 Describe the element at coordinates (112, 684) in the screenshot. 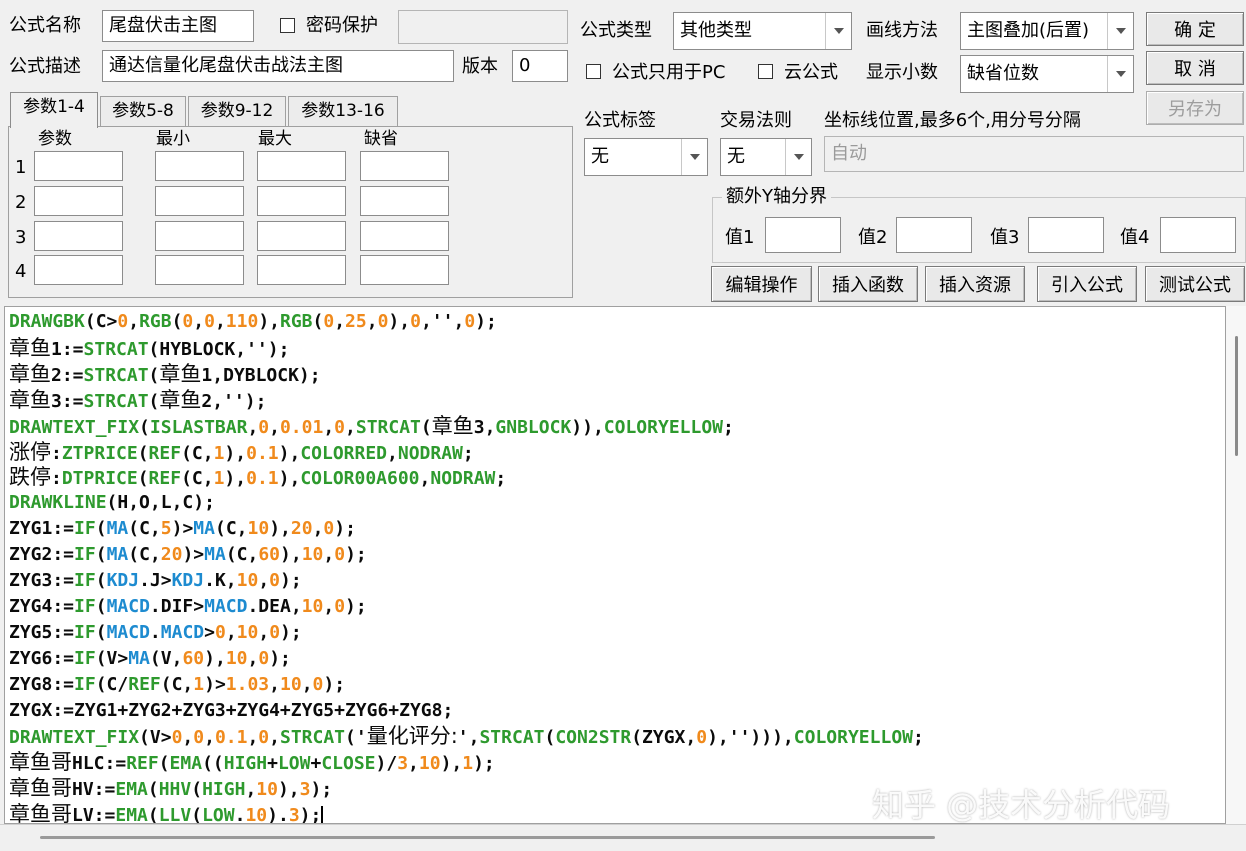

I see `code-token: (C/` at that location.